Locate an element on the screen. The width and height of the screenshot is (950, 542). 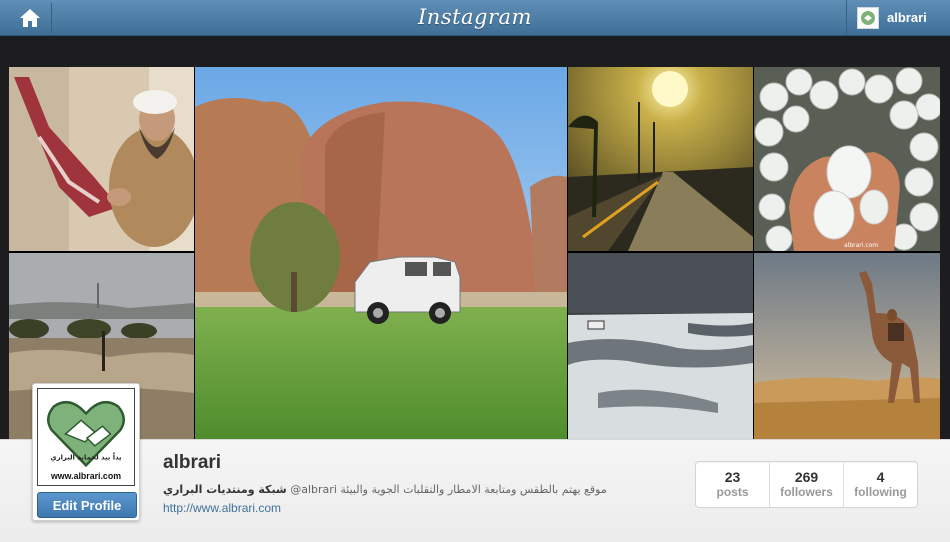
photo-tile-camel-rider is located at coordinates (847, 346).